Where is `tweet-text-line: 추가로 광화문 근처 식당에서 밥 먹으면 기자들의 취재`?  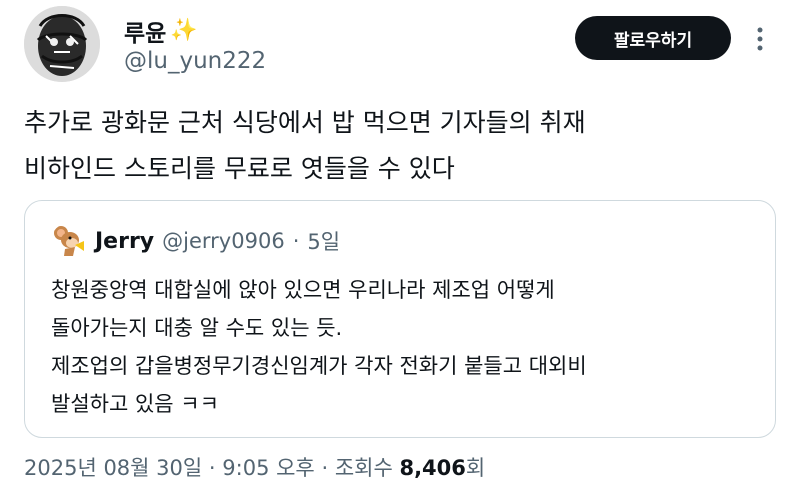 tweet-text-line: 추가로 광화문 근처 식당에서 밥 먹으면 기자들의 취재 is located at coordinates (305, 122).